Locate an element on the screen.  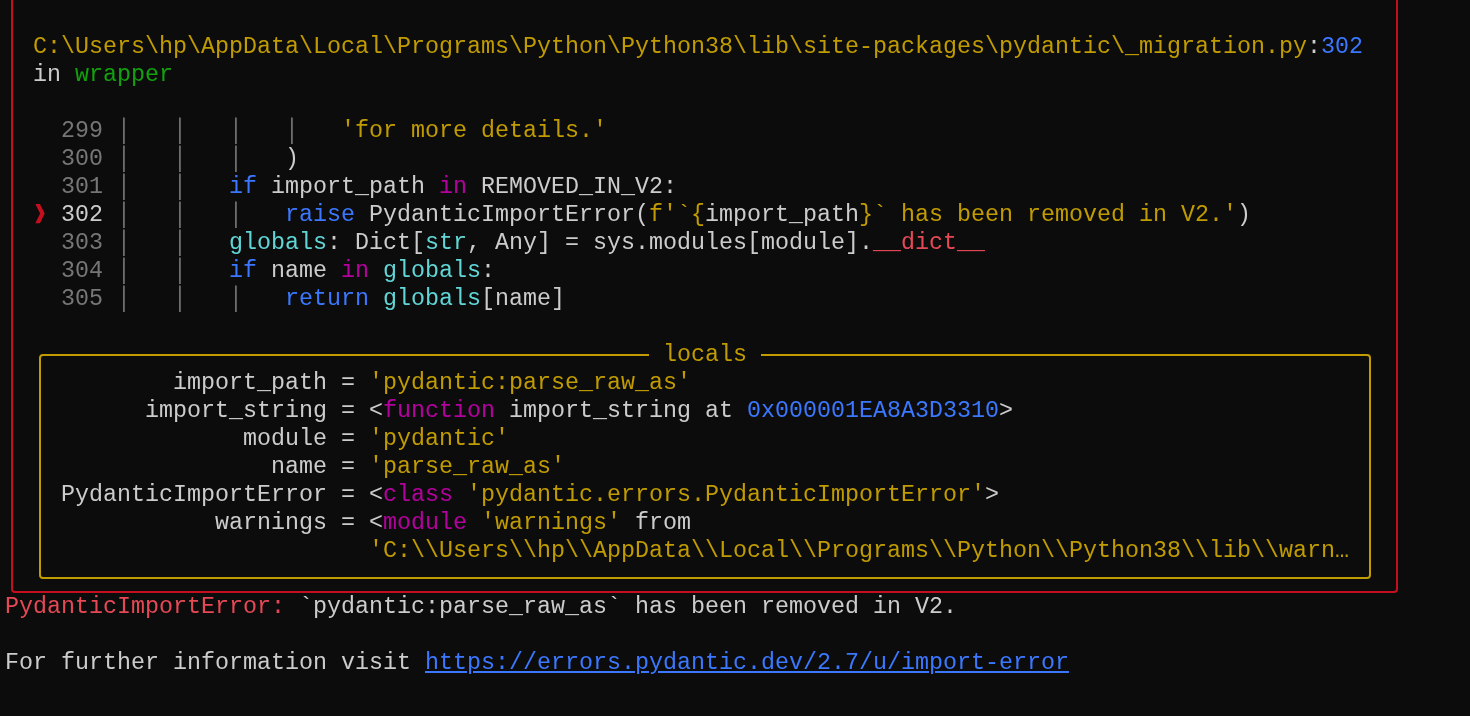
line-number: 301 is located at coordinates (82, 187).